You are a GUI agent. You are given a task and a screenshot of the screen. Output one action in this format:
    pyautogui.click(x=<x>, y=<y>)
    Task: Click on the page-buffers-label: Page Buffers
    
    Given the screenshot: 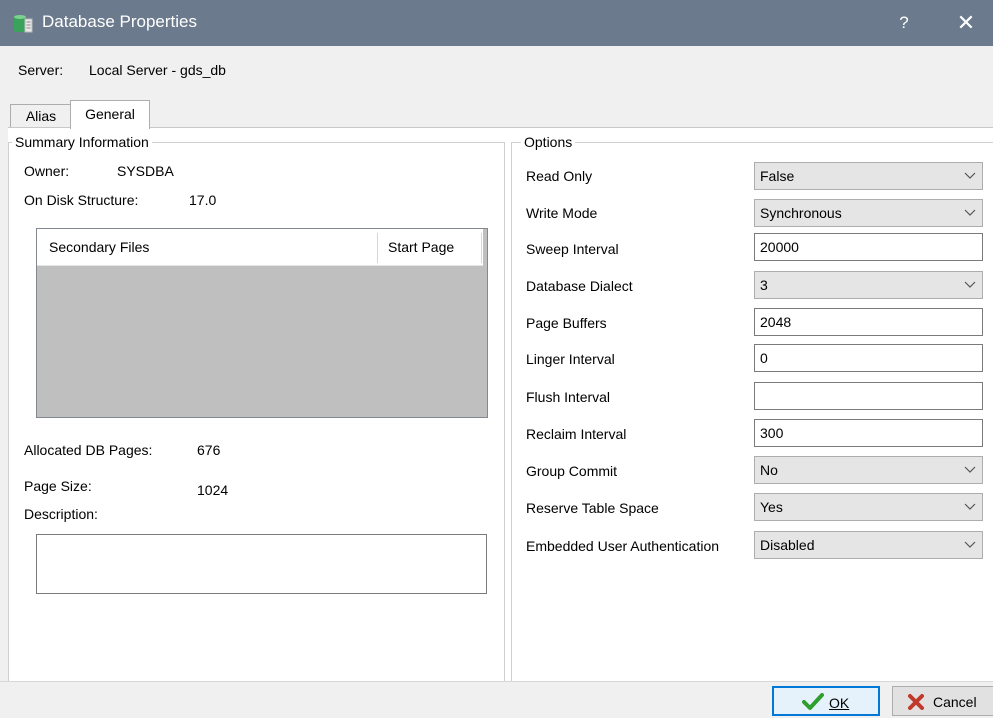 What is the action you would take?
    pyautogui.click(x=566, y=323)
    